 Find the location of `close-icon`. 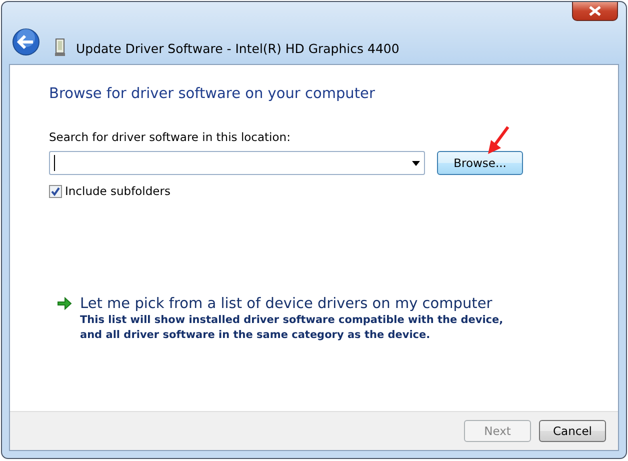

close-icon is located at coordinates (595, 11).